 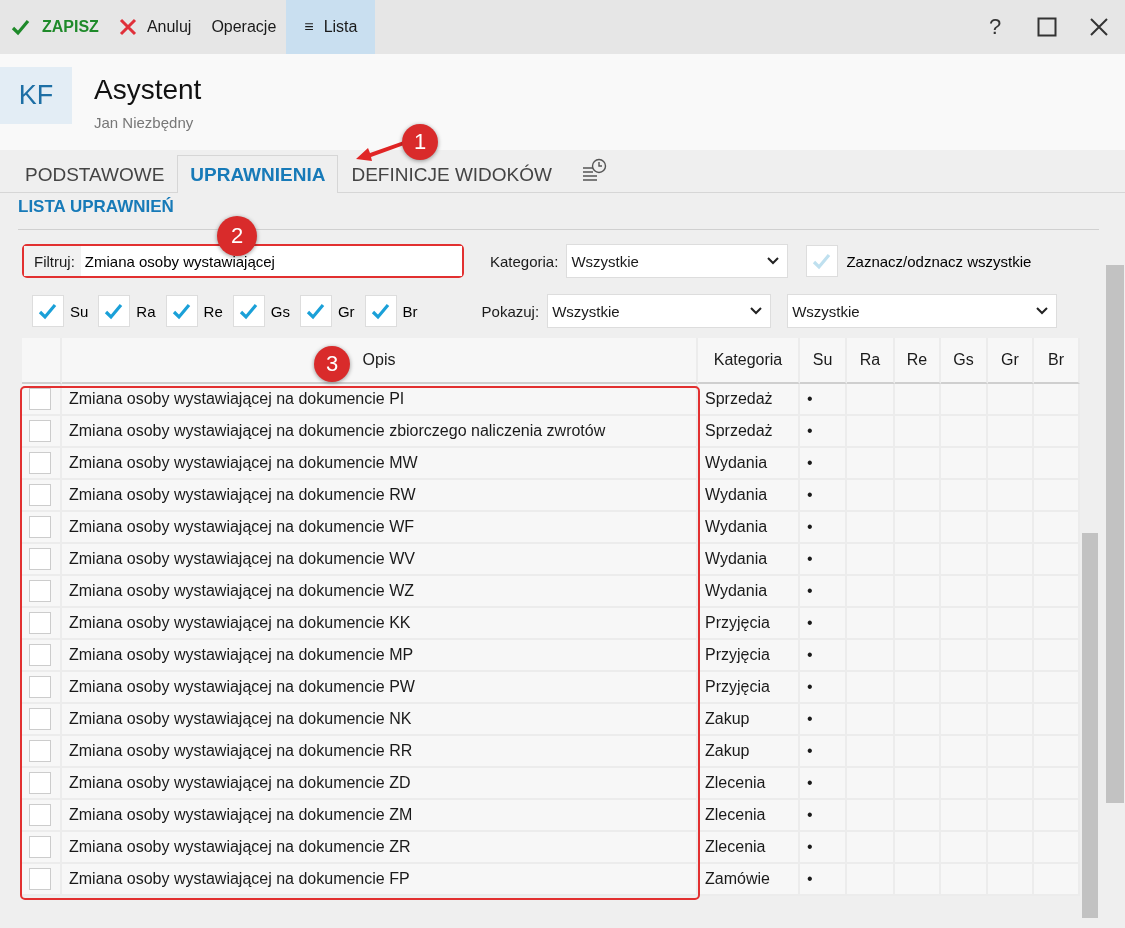 What do you see at coordinates (380, 880) in the screenshot?
I see `table-cell: Zmiana osoby wystawiającej na dokumencie FP` at bounding box center [380, 880].